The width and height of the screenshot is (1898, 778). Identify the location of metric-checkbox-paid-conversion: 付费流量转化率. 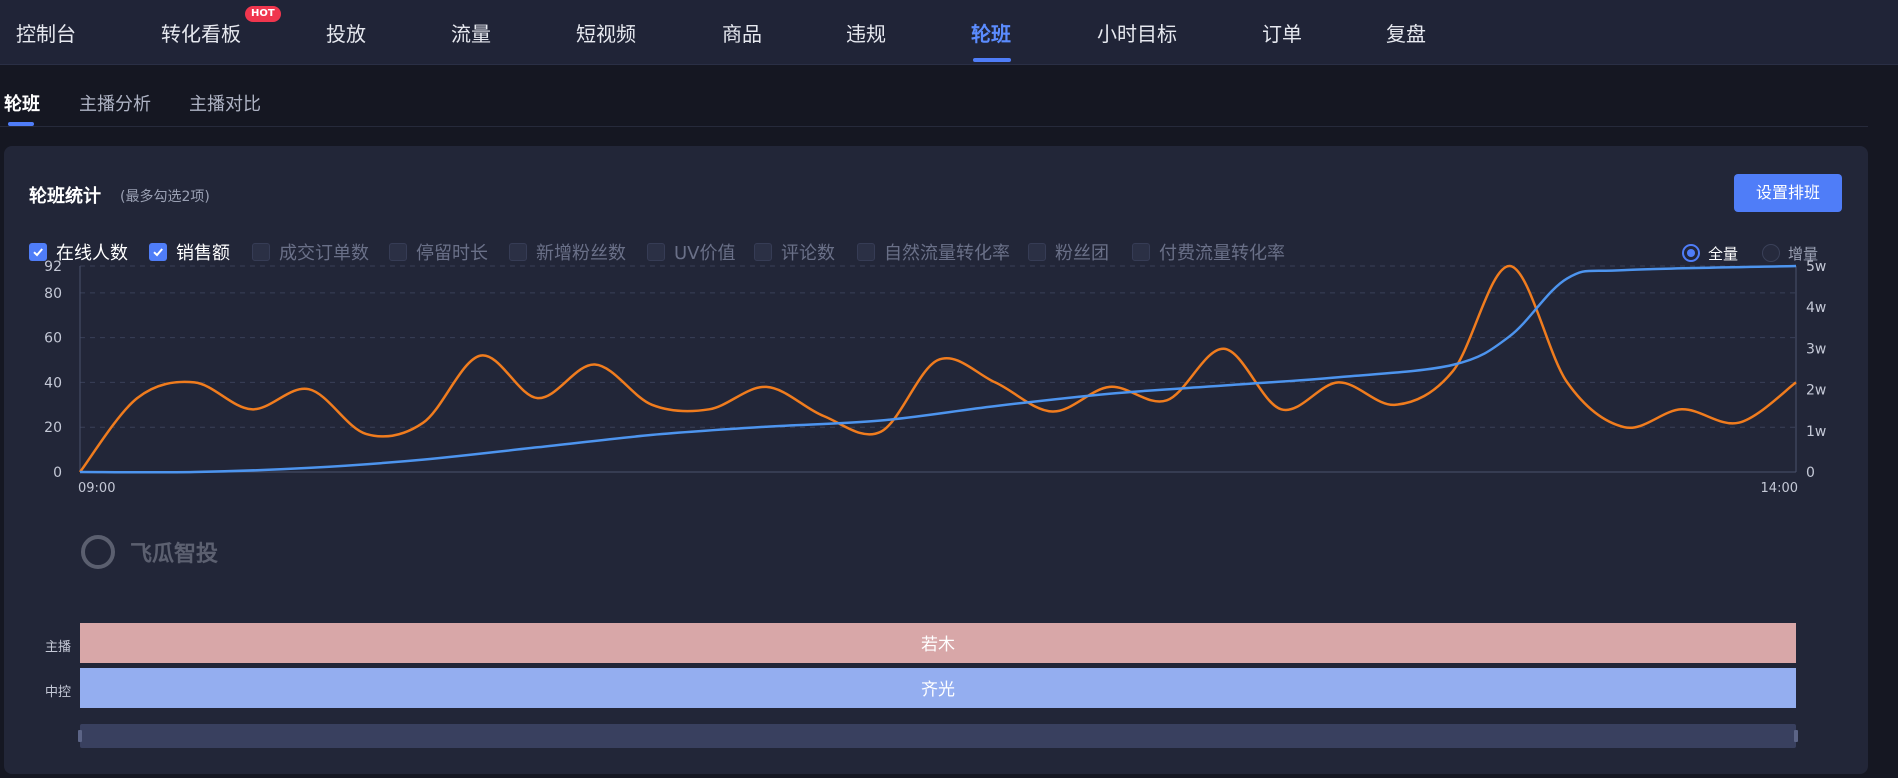
(1208, 252).